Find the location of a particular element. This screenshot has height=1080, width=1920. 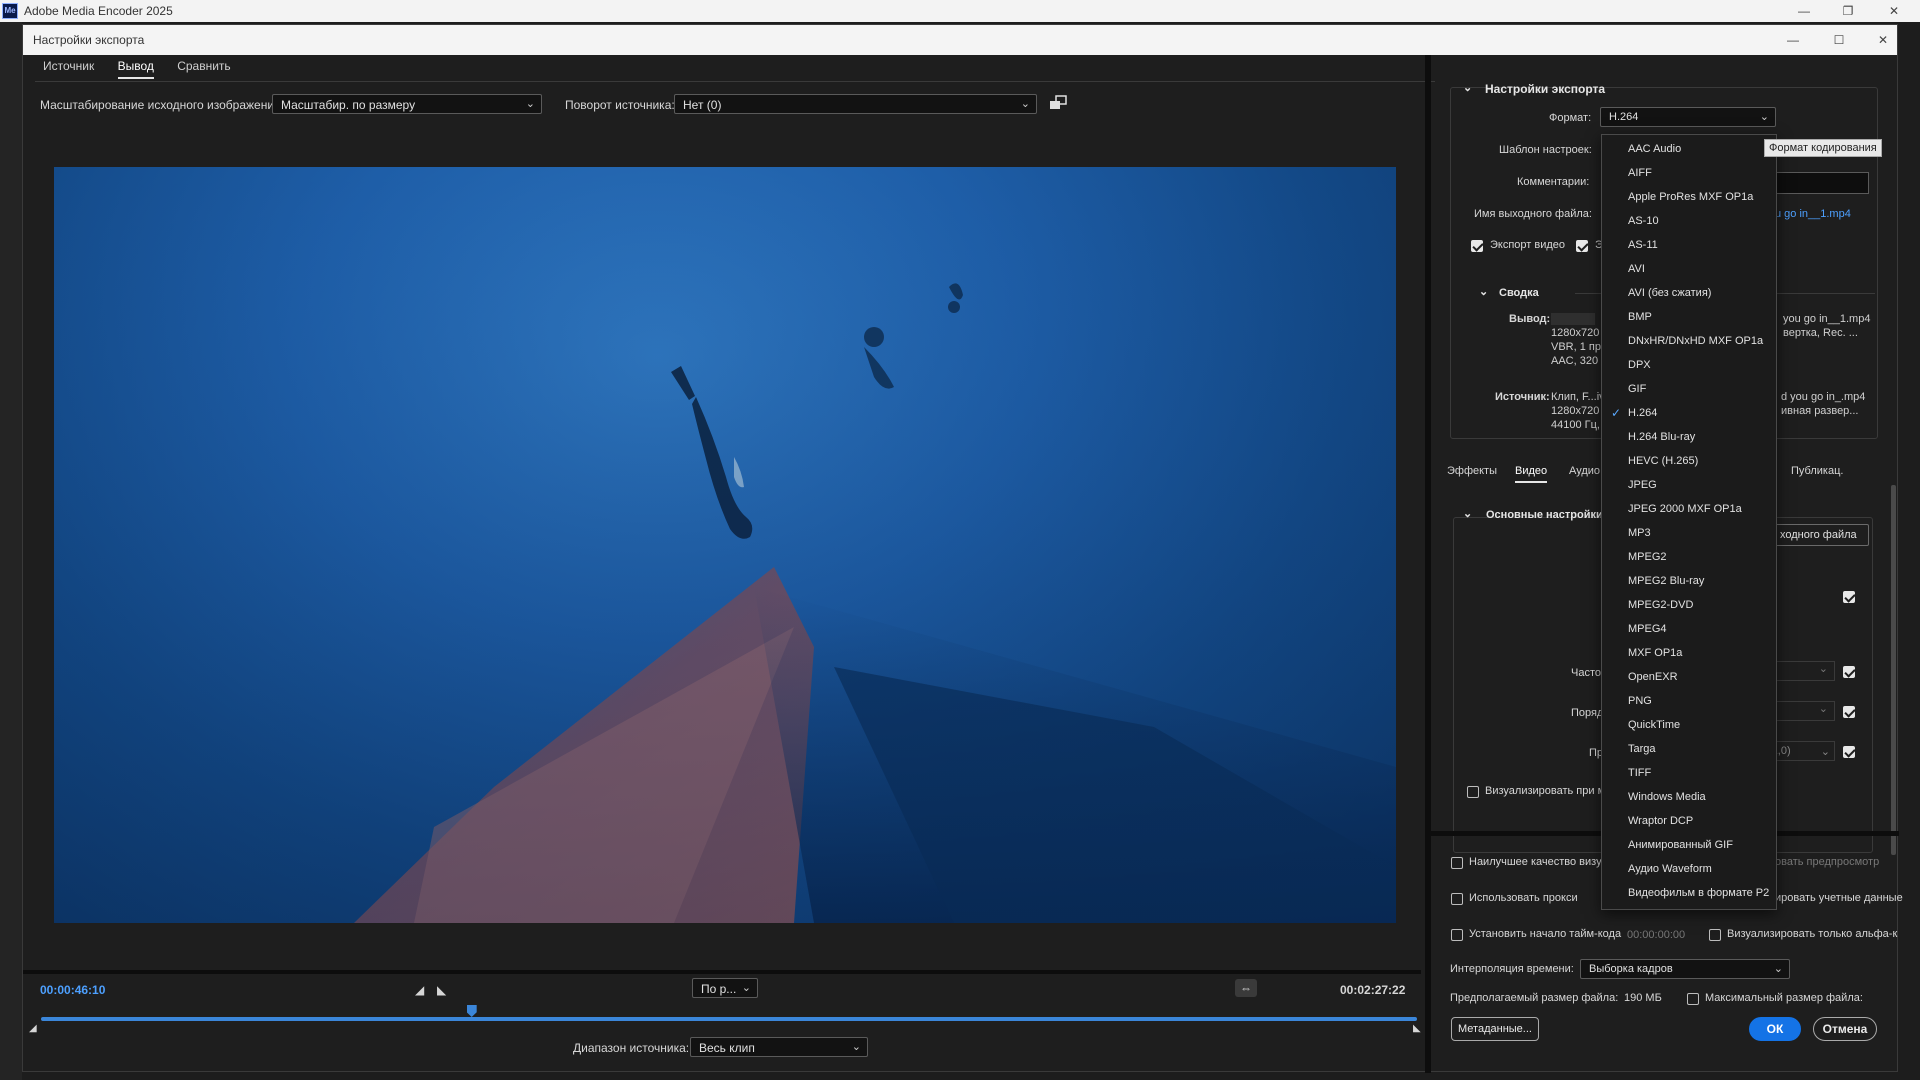

restore-icon: ❐ is located at coordinates (1848, 11).